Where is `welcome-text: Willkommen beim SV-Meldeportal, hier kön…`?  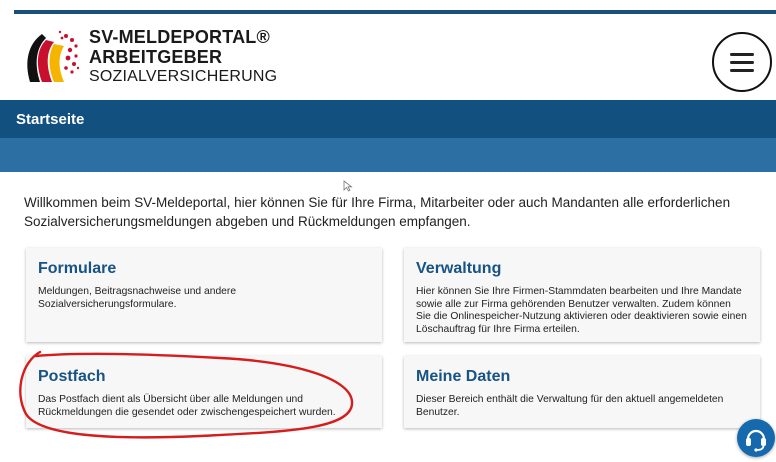
welcome-text: Willkommen beim SV-Meldeportal, hier kön… is located at coordinates (377, 212).